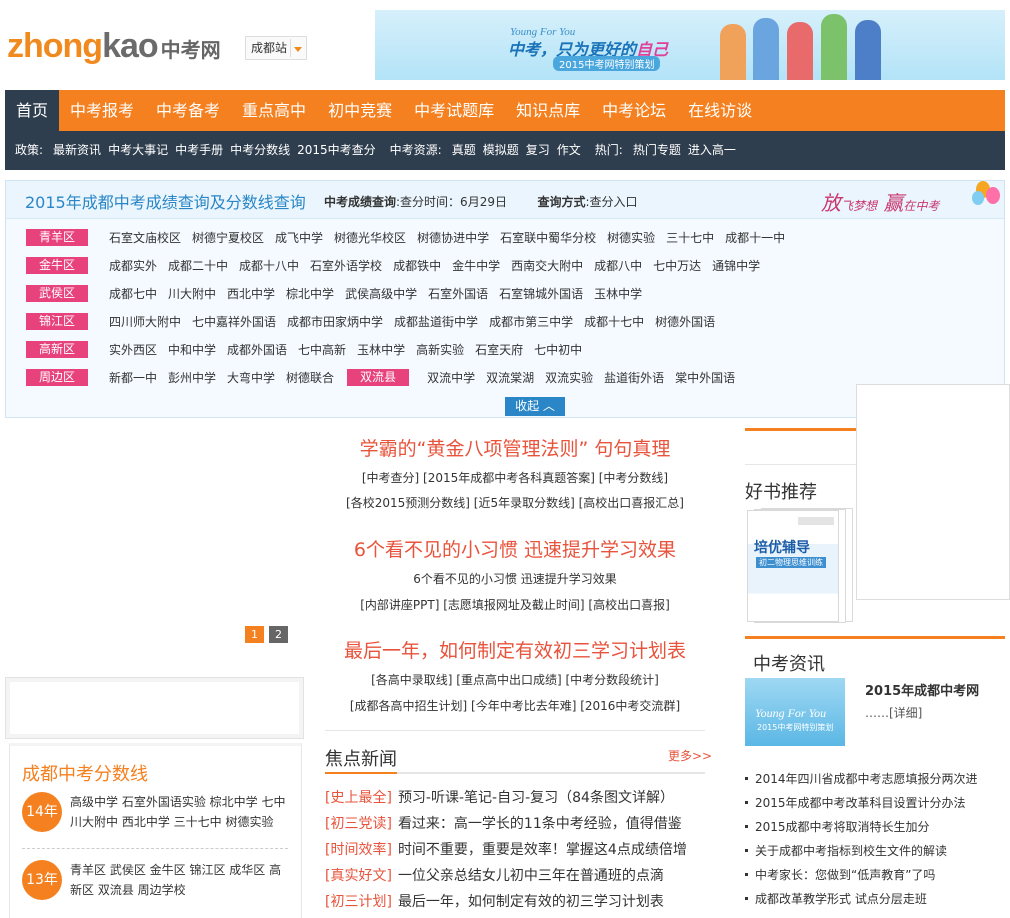 Image resolution: width=1010 pixels, height=918 pixels. Describe the element at coordinates (541, 293) in the screenshot. I see `school-link: 石室锦城外国语` at that location.